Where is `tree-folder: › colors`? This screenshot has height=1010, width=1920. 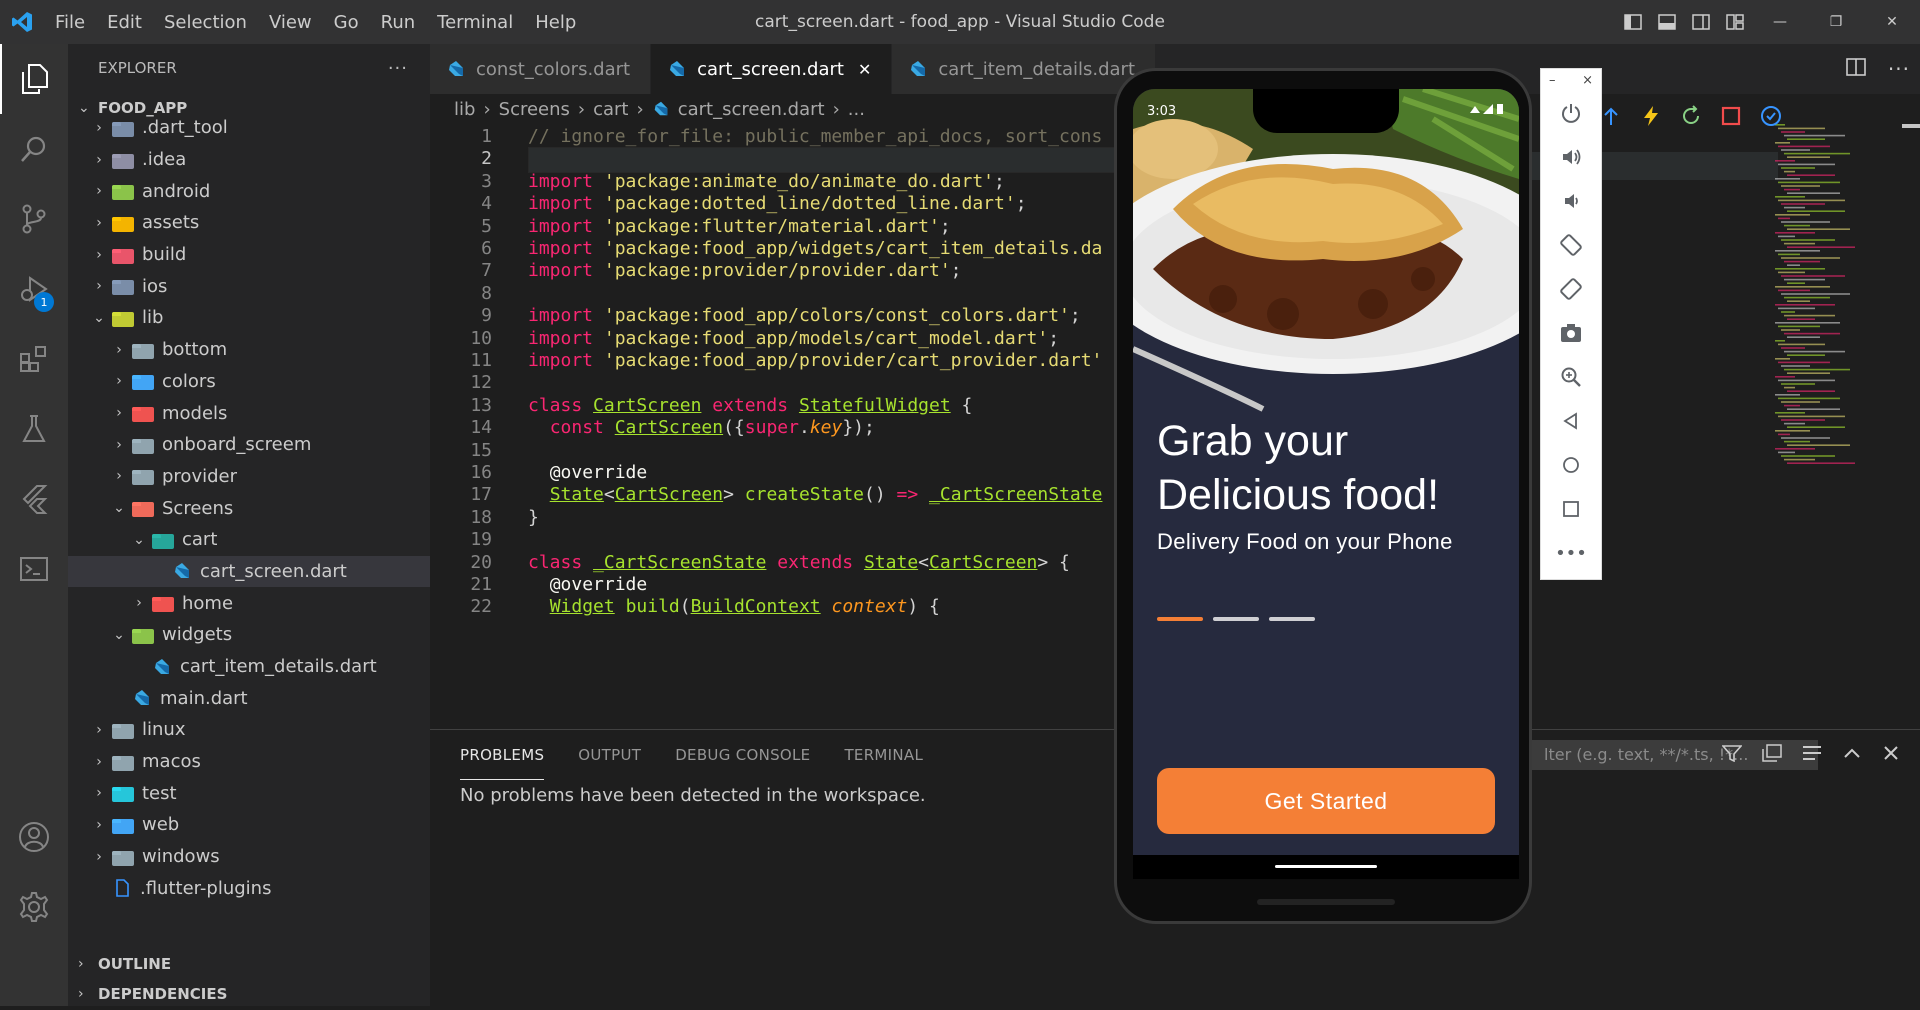 tree-folder: › colors is located at coordinates (249, 382).